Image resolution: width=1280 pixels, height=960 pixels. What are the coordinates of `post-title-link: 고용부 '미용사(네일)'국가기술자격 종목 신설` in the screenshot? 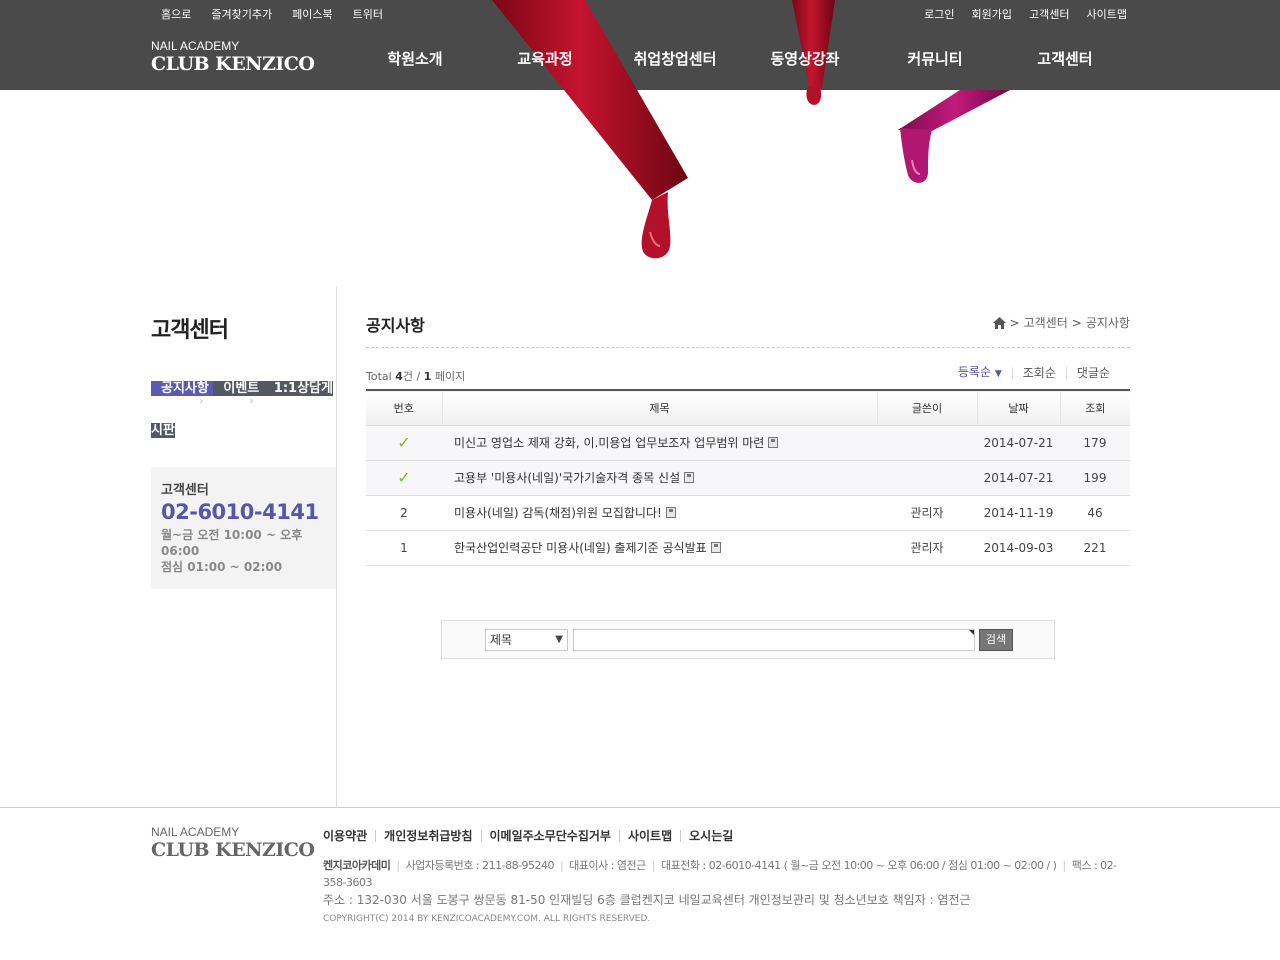 It's located at (567, 478).